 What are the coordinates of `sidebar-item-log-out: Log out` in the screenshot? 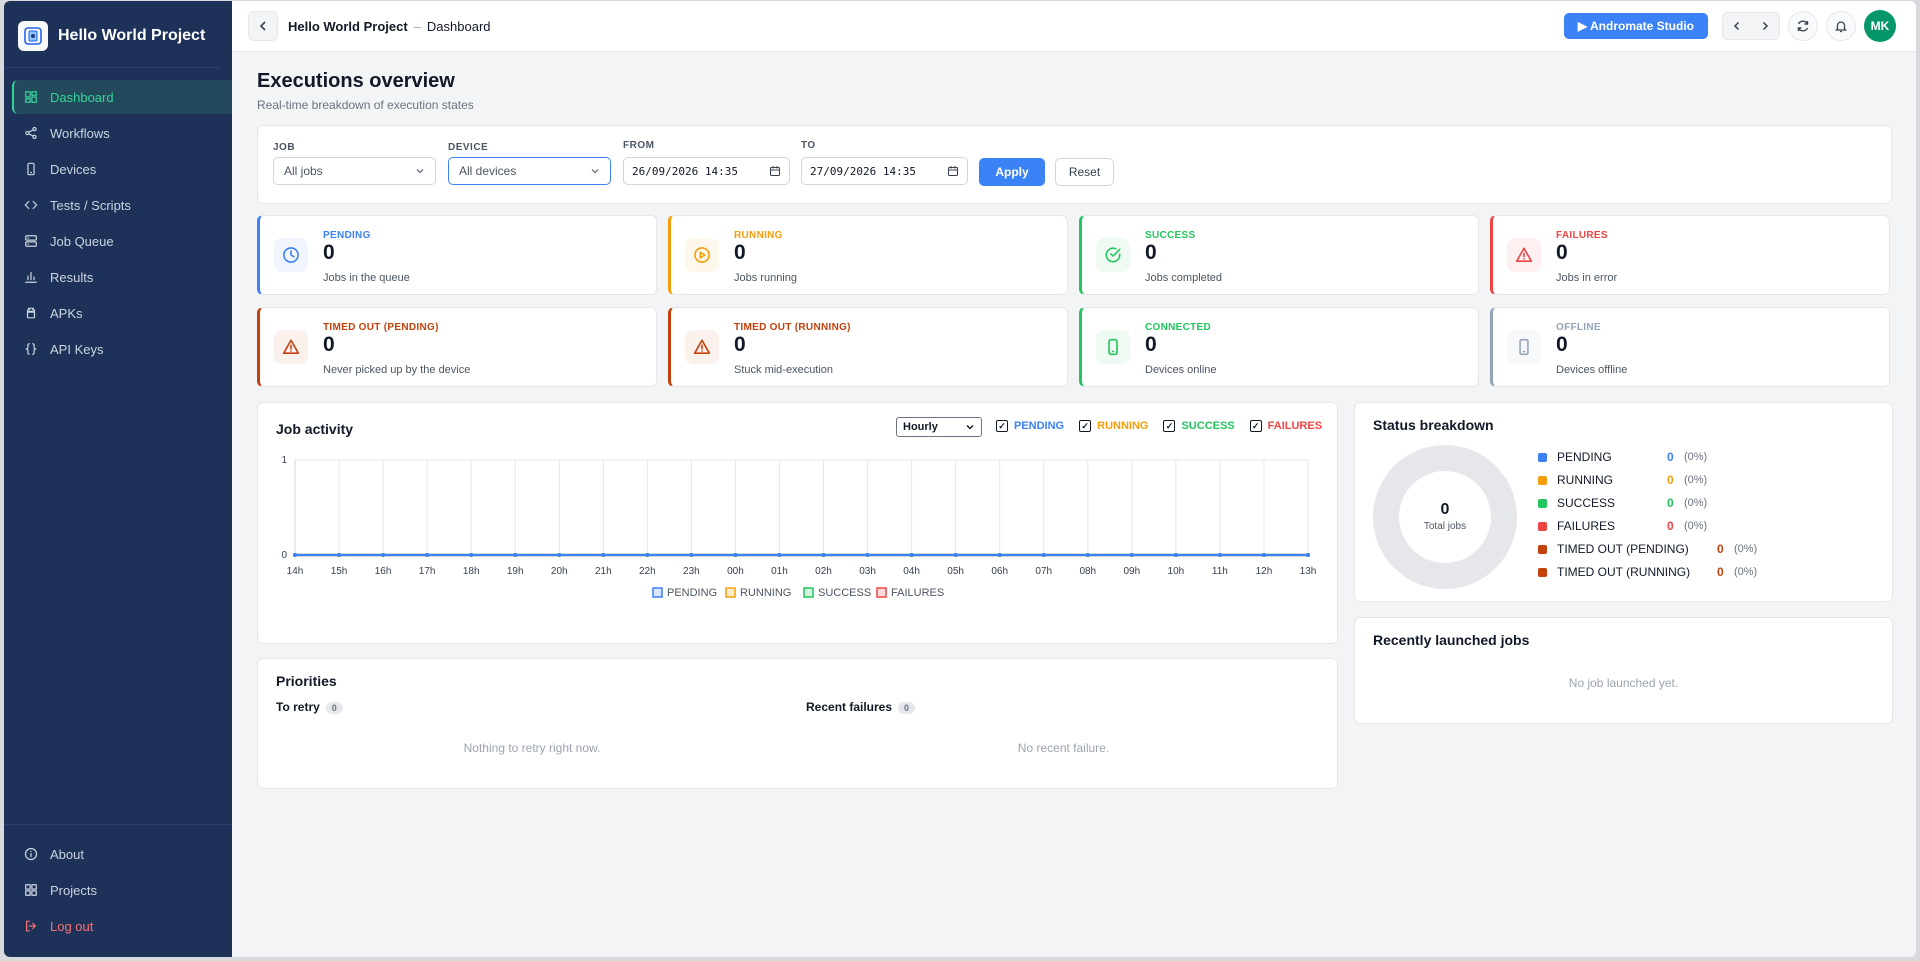 It's located at (118, 926).